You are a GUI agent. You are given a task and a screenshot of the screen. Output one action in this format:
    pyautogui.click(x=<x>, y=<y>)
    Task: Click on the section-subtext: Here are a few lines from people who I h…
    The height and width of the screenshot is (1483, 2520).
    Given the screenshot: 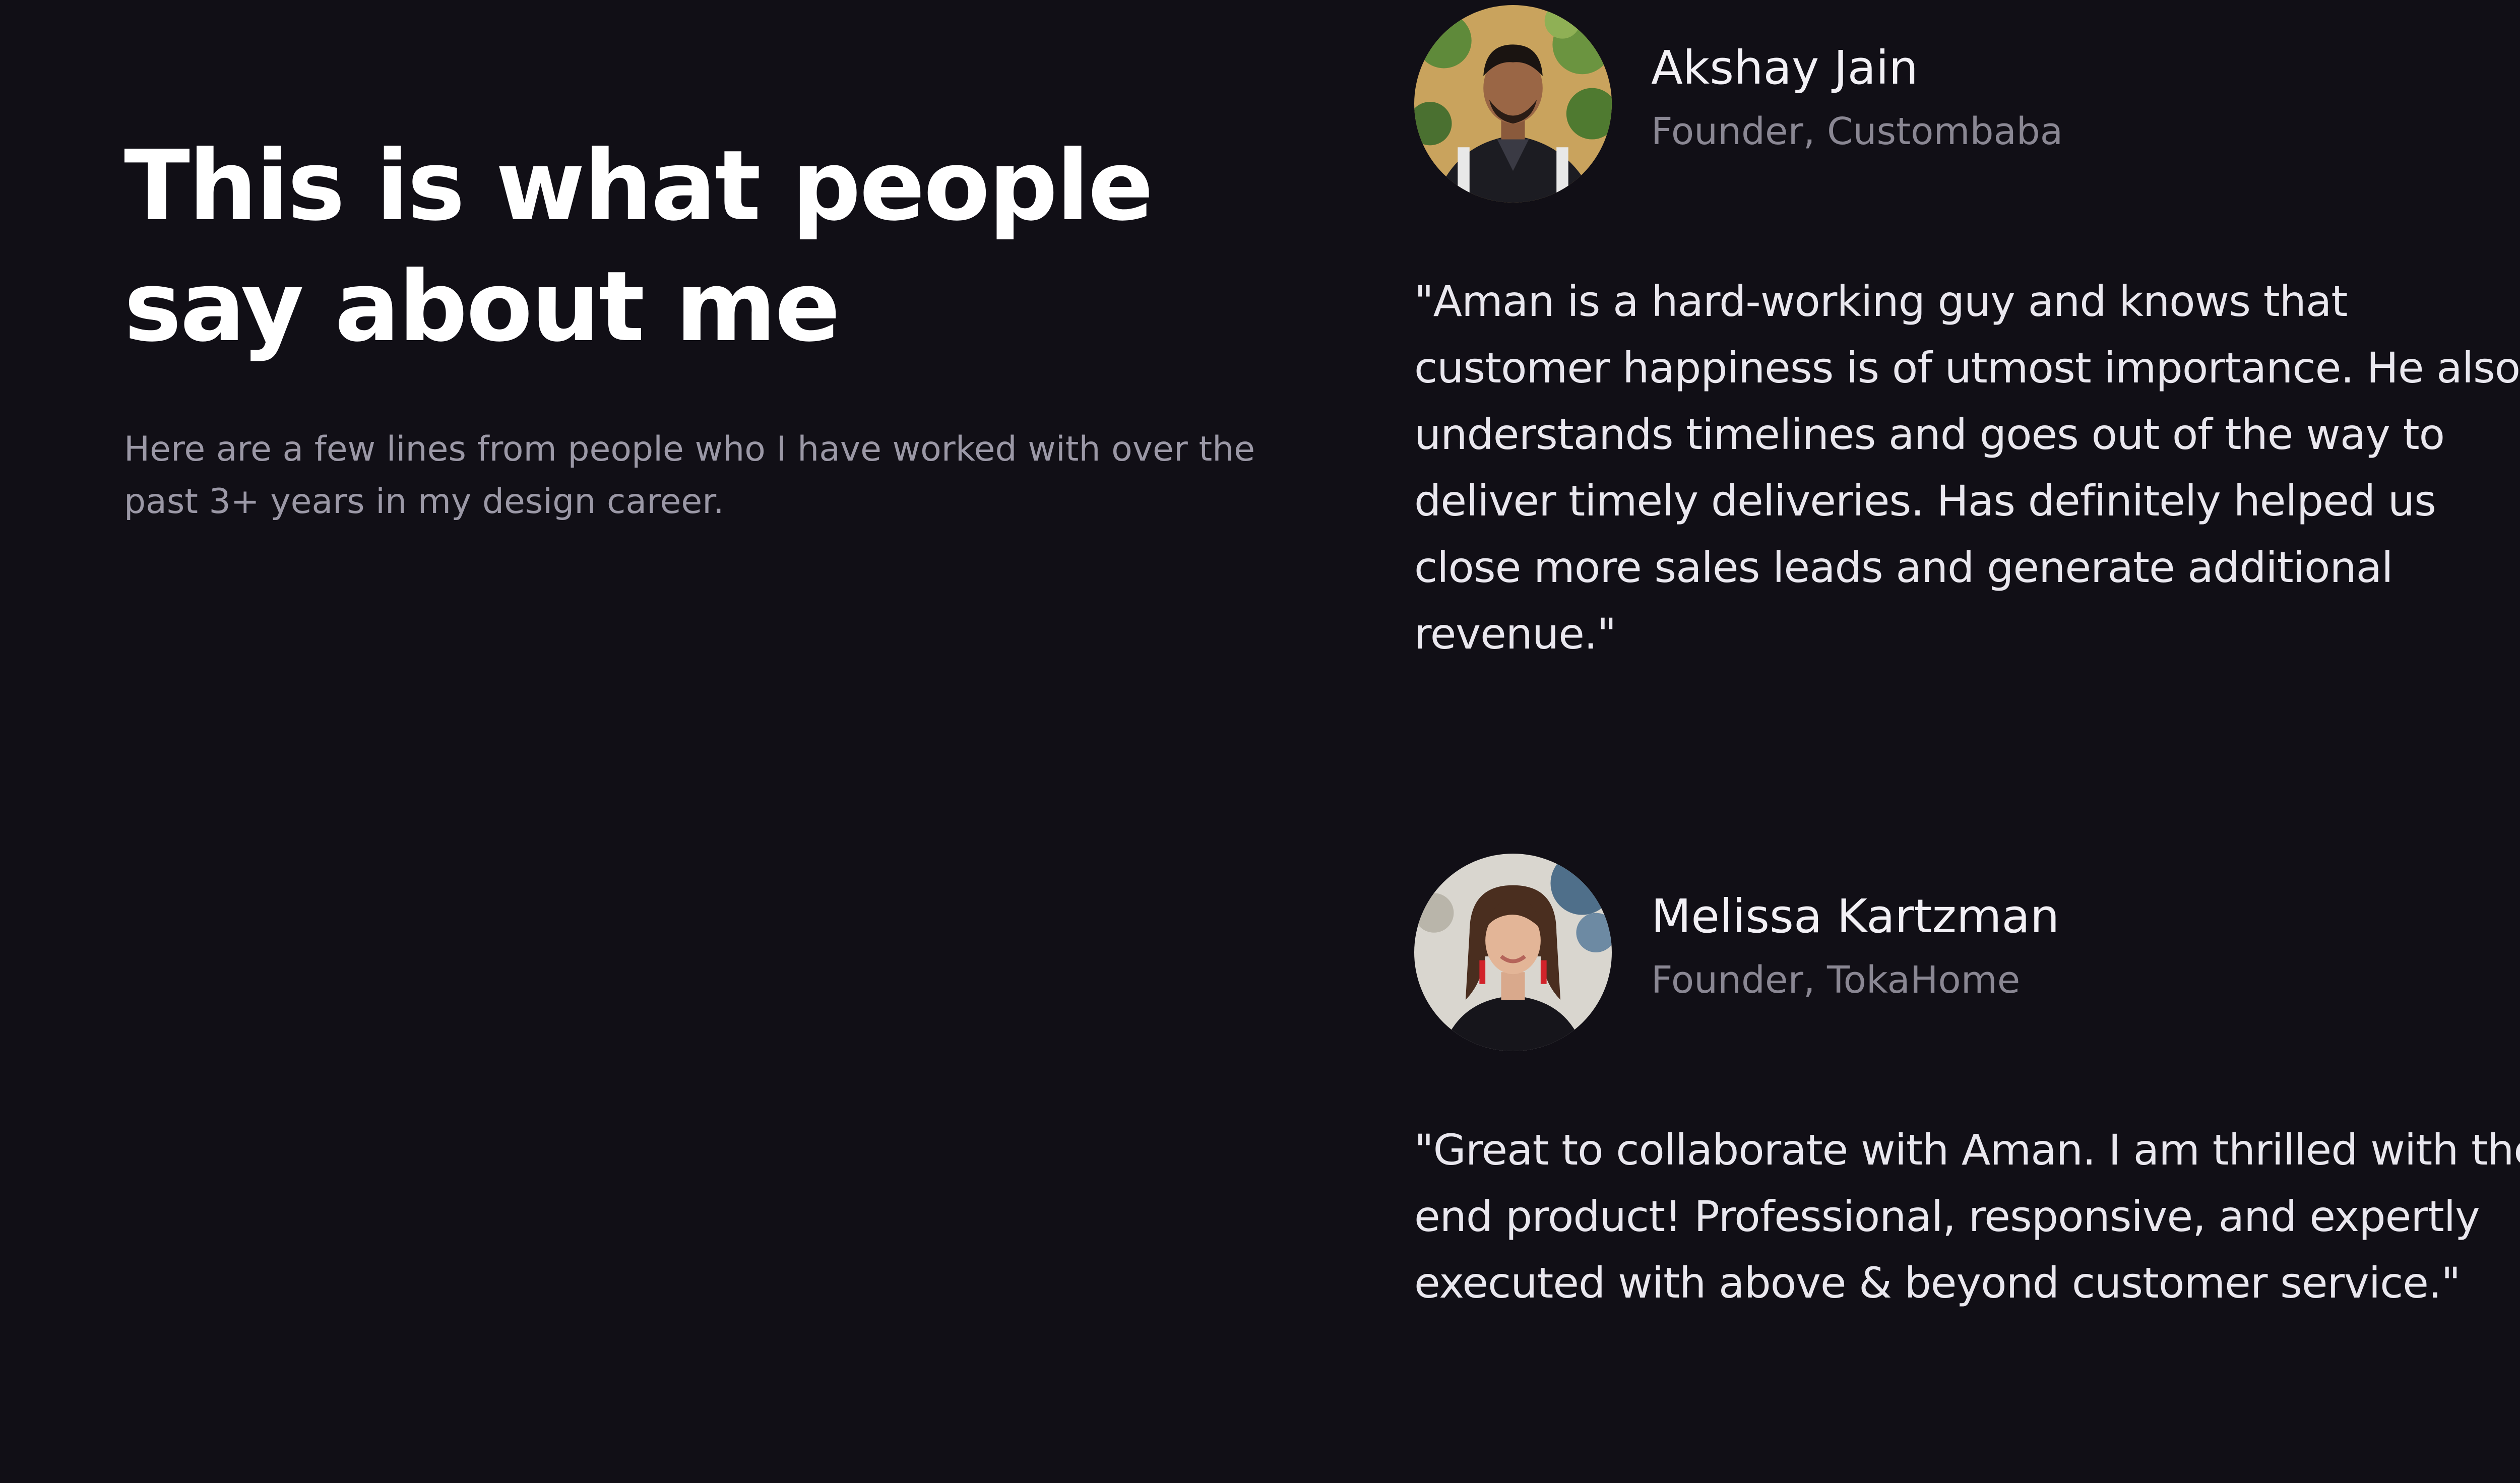 What is the action you would take?
    pyautogui.click(x=689, y=475)
    